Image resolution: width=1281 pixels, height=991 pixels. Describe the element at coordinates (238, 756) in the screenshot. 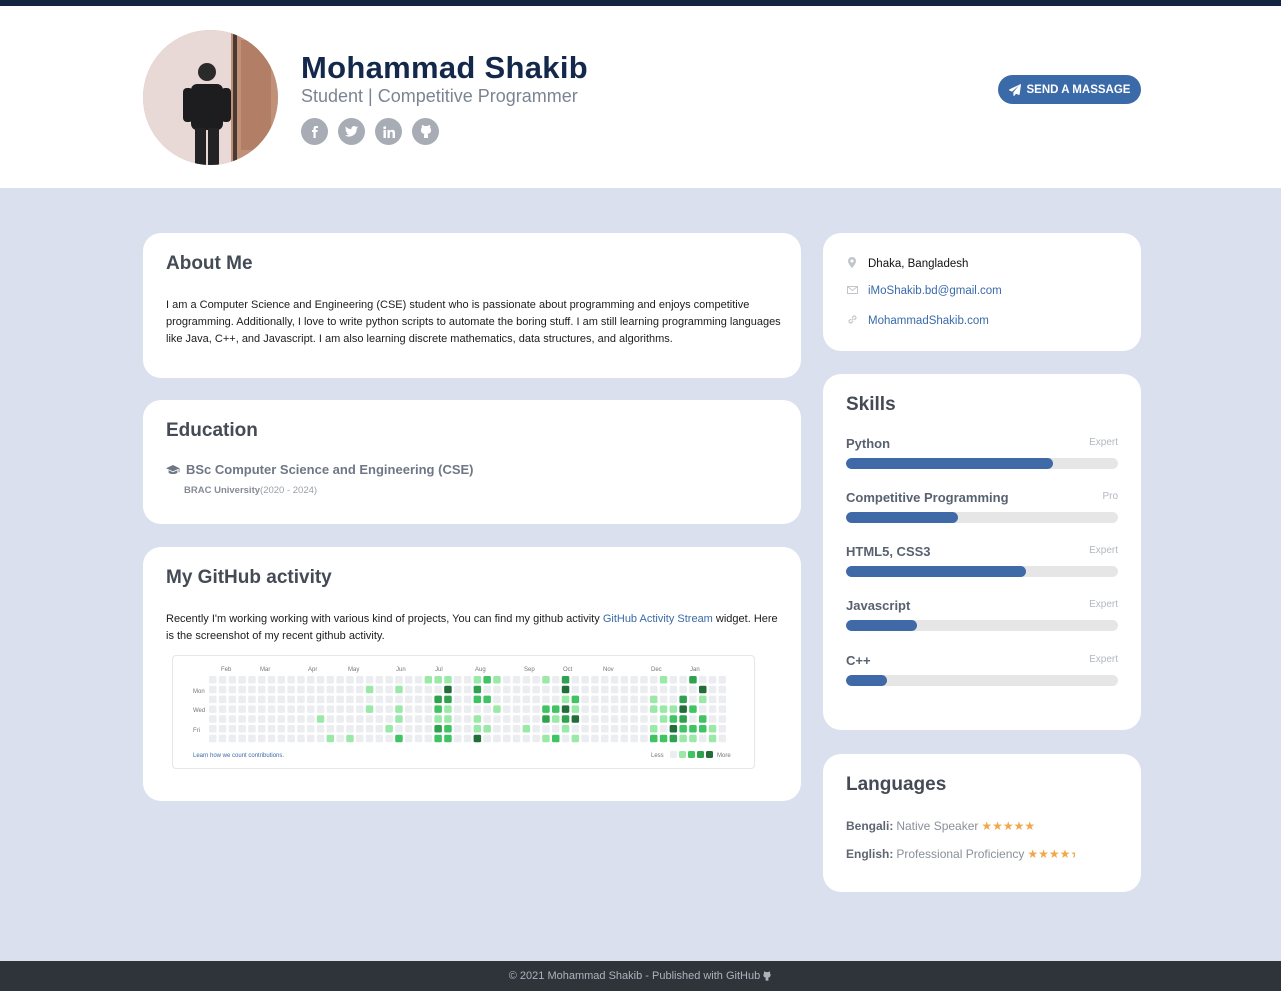

I see `contributions-help-link: Learn how we count contributions.` at that location.